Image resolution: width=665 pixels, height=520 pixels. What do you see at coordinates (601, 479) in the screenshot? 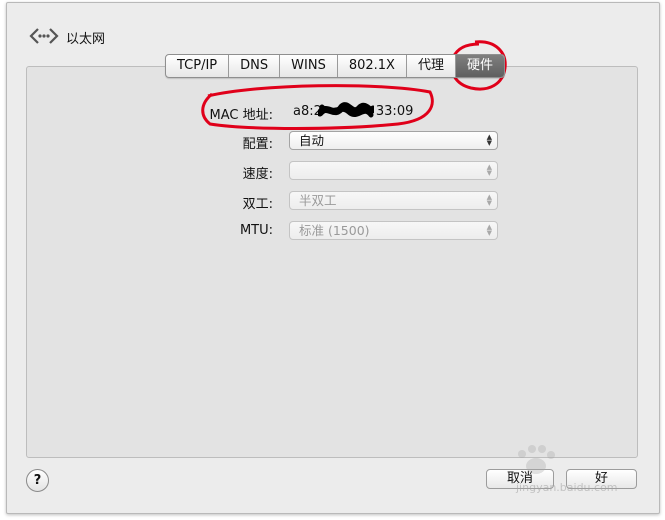
I see `ok-button: 好` at bounding box center [601, 479].